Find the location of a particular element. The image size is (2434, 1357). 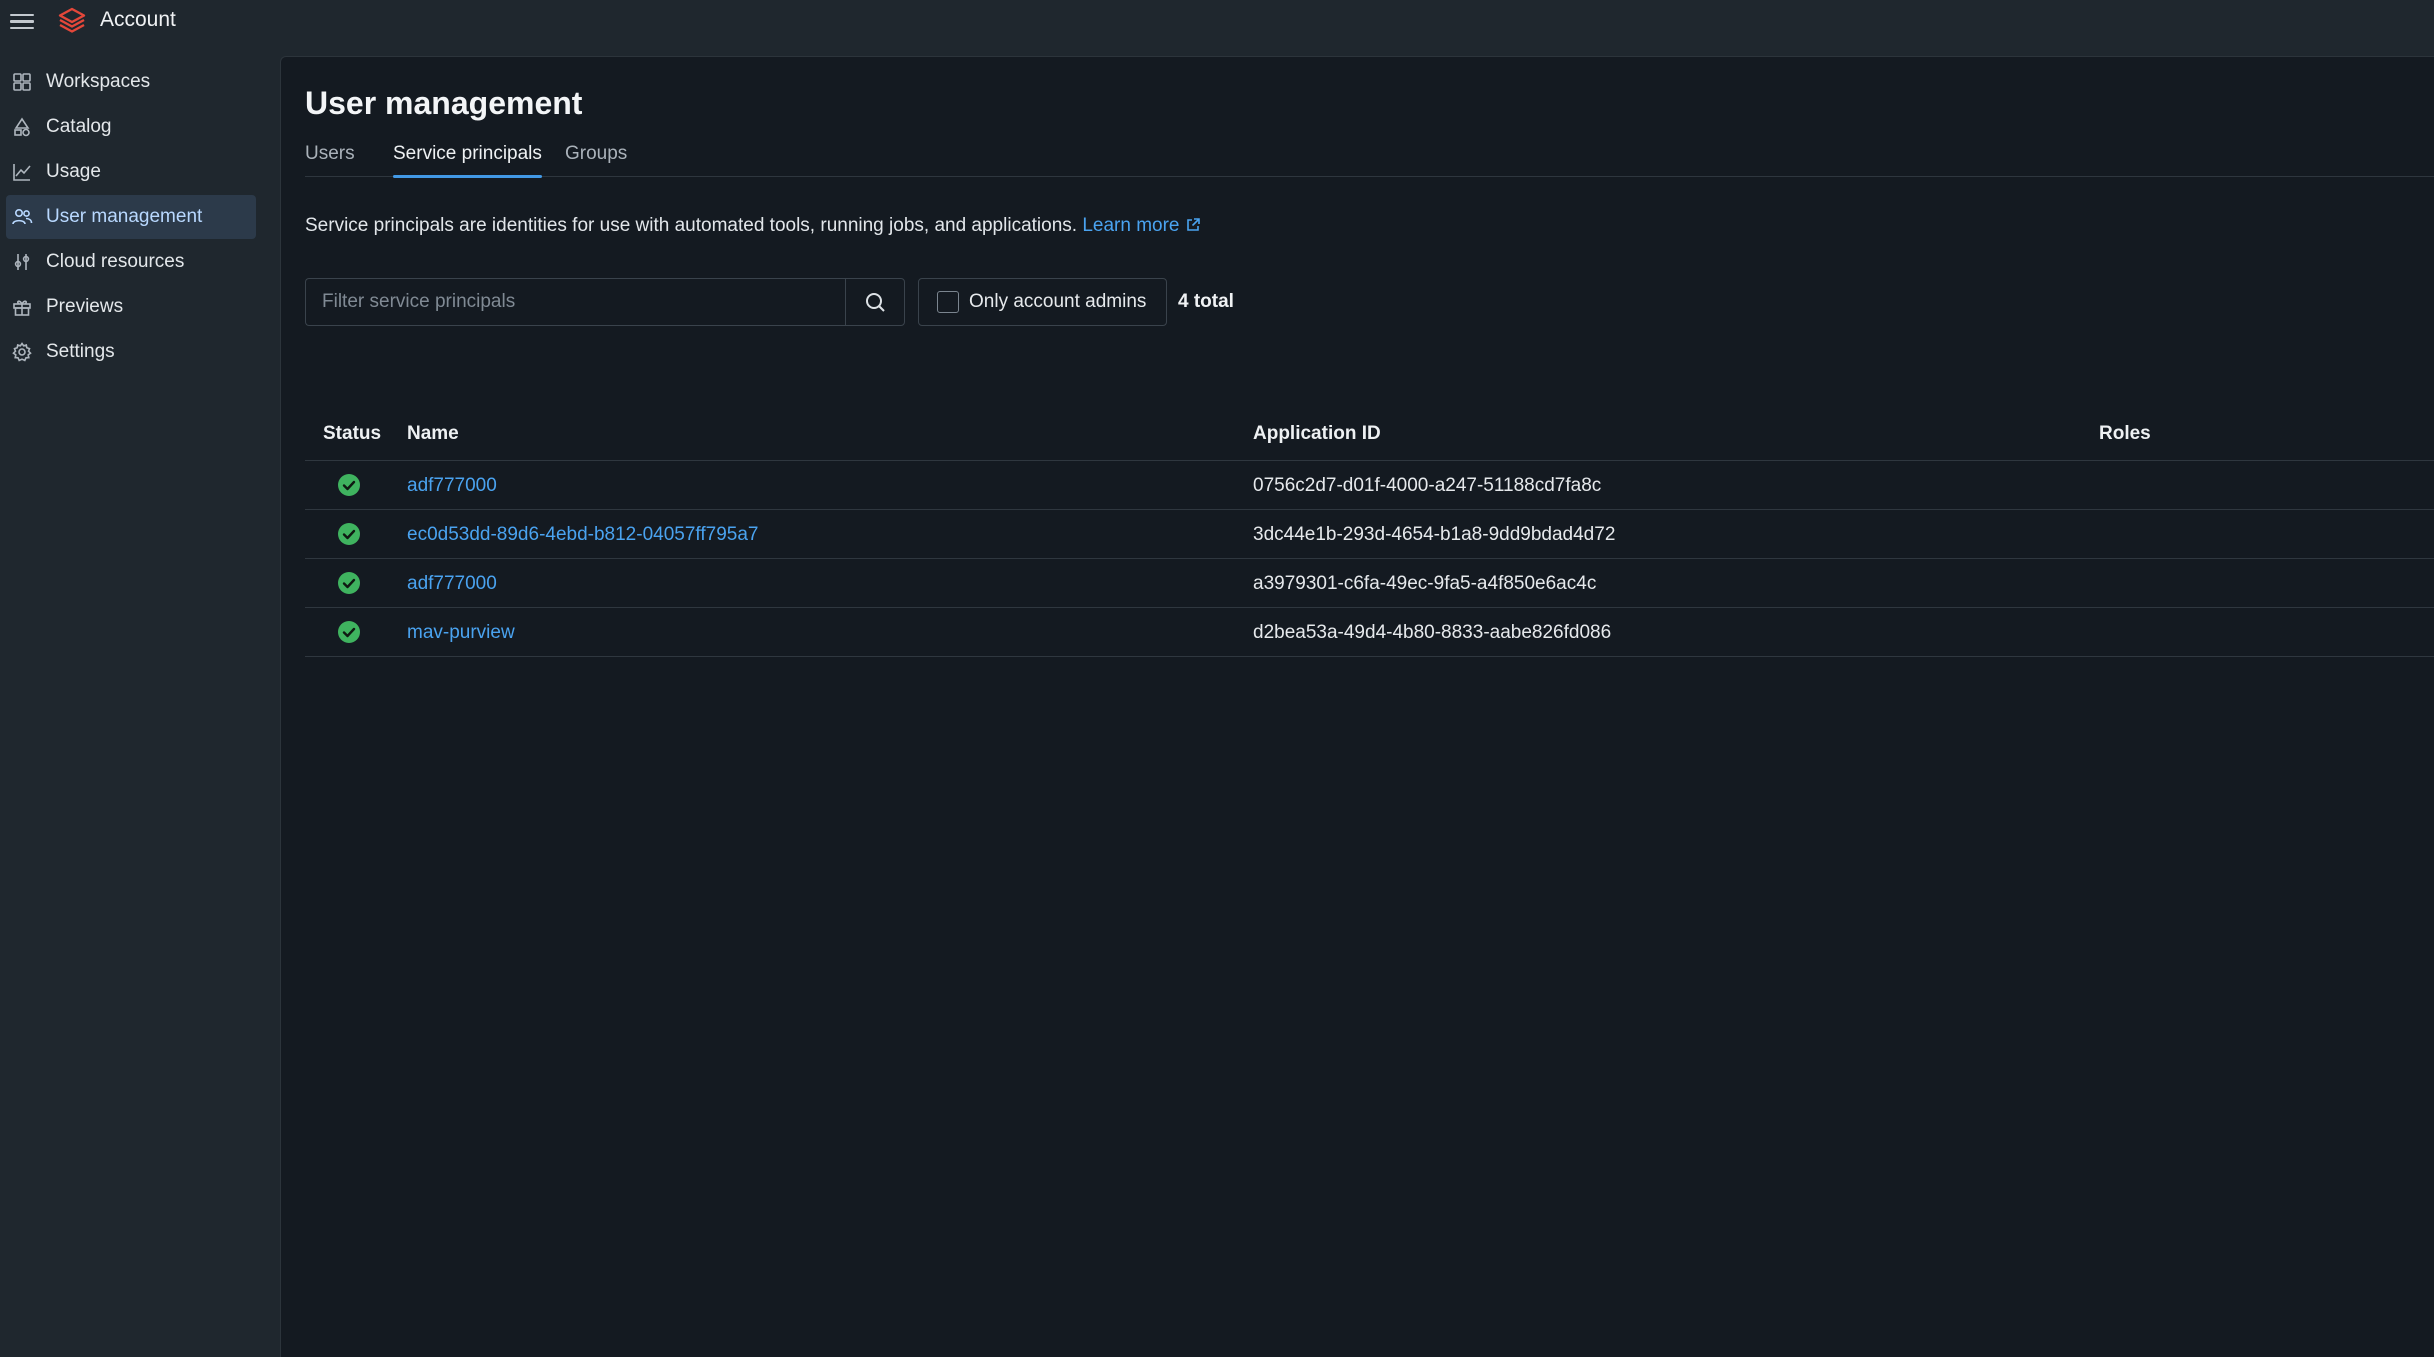

sidebar-item-label: Settings is located at coordinates (80, 351).